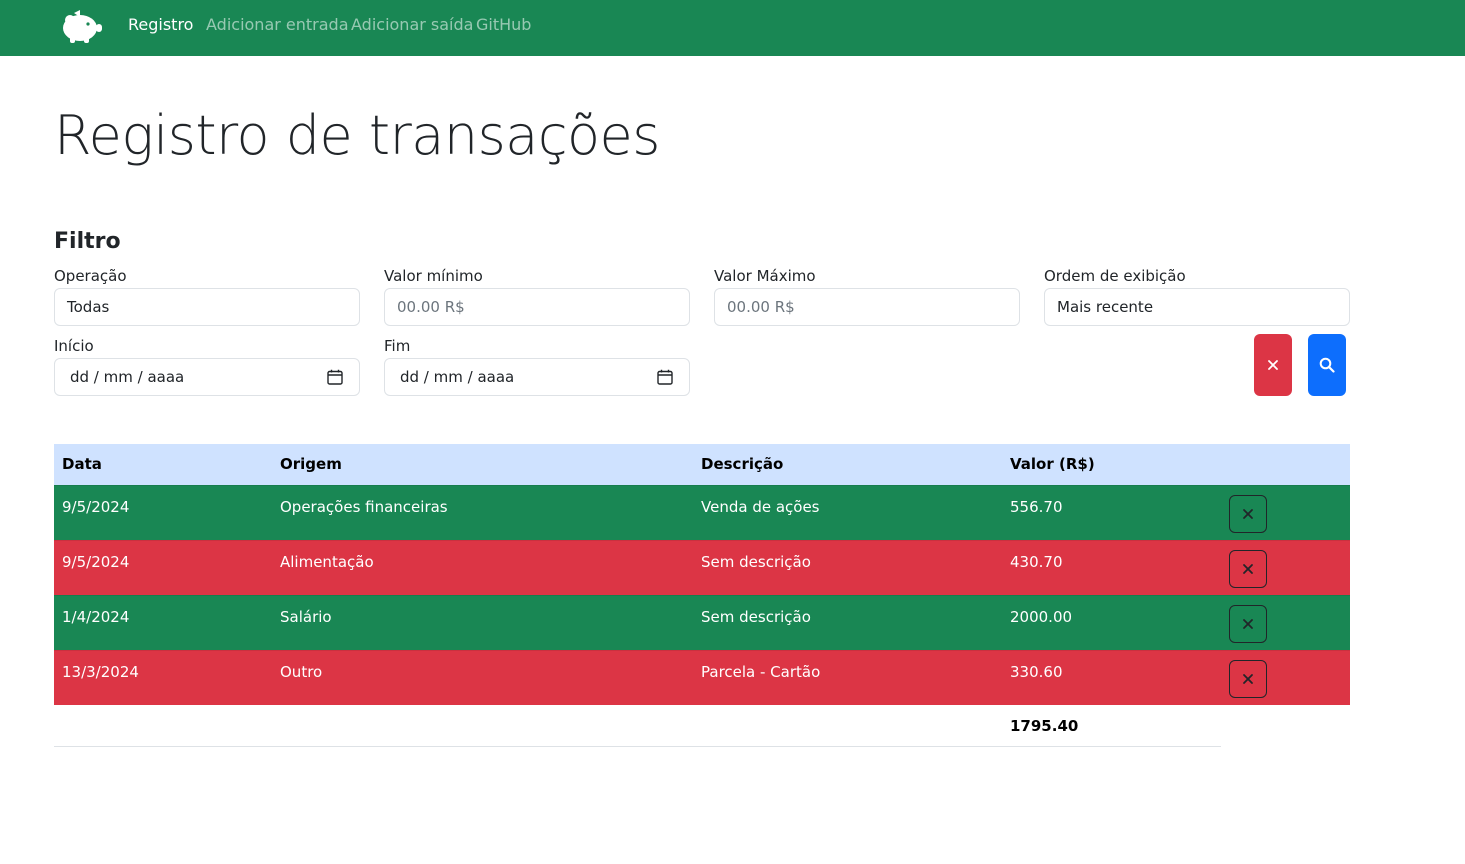 Image resolution: width=1465 pixels, height=864 pixels. I want to click on table-row: 1/4/2024 Salário Sem descrição 2000.00, so click(702, 622).